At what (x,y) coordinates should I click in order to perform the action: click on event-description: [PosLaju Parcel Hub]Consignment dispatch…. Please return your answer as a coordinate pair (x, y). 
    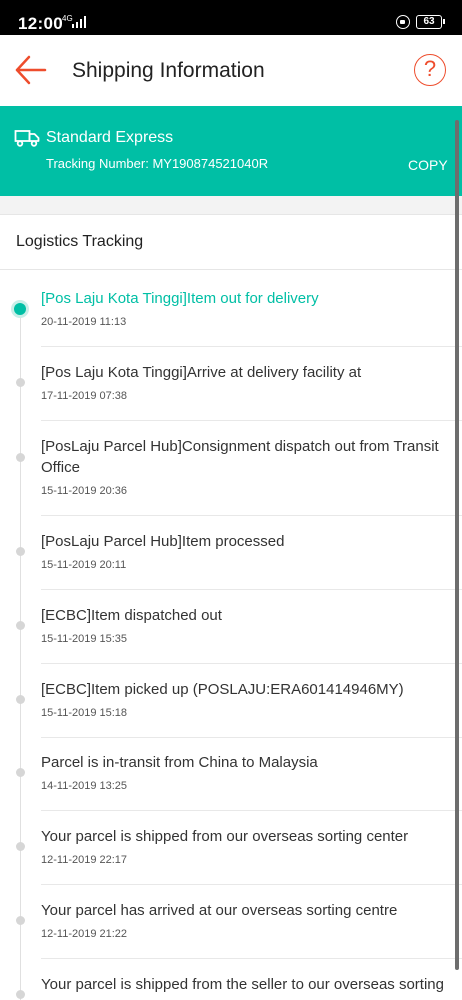
    Looking at the image, I should click on (240, 457).